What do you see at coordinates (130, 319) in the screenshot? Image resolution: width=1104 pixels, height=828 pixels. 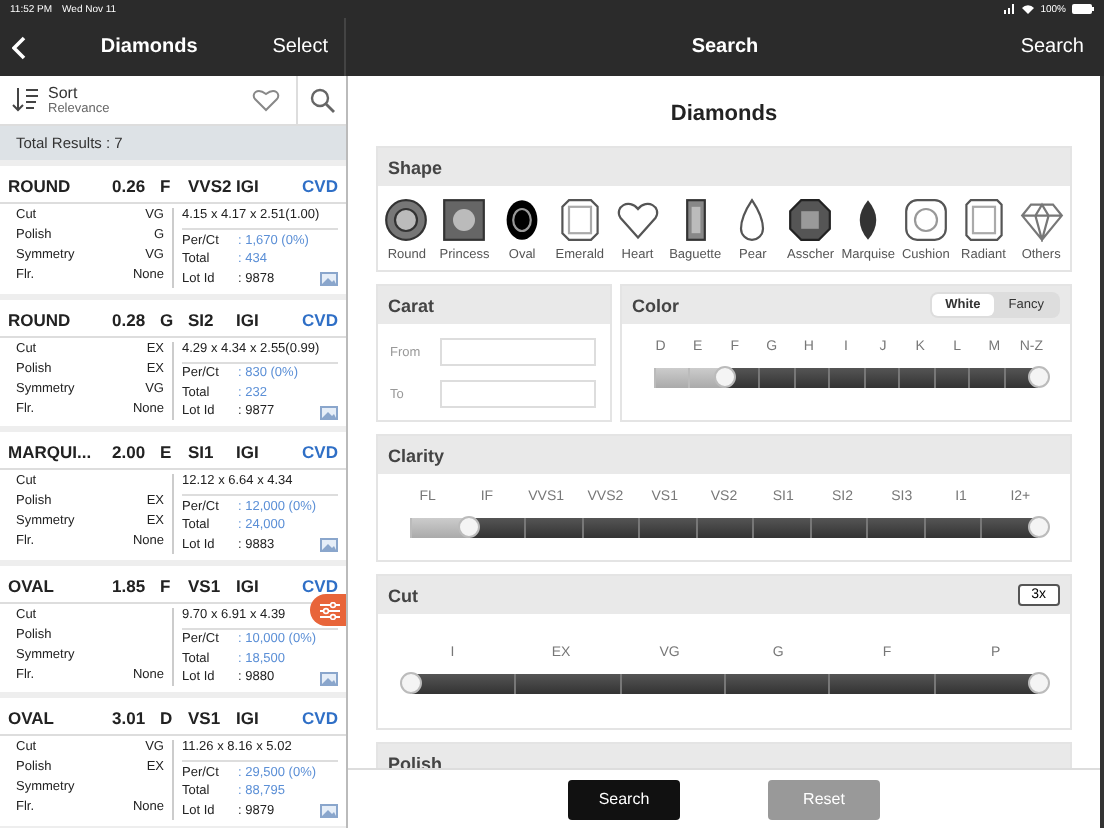 I see `carat-weight: 0.28` at bounding box center [130, 319].